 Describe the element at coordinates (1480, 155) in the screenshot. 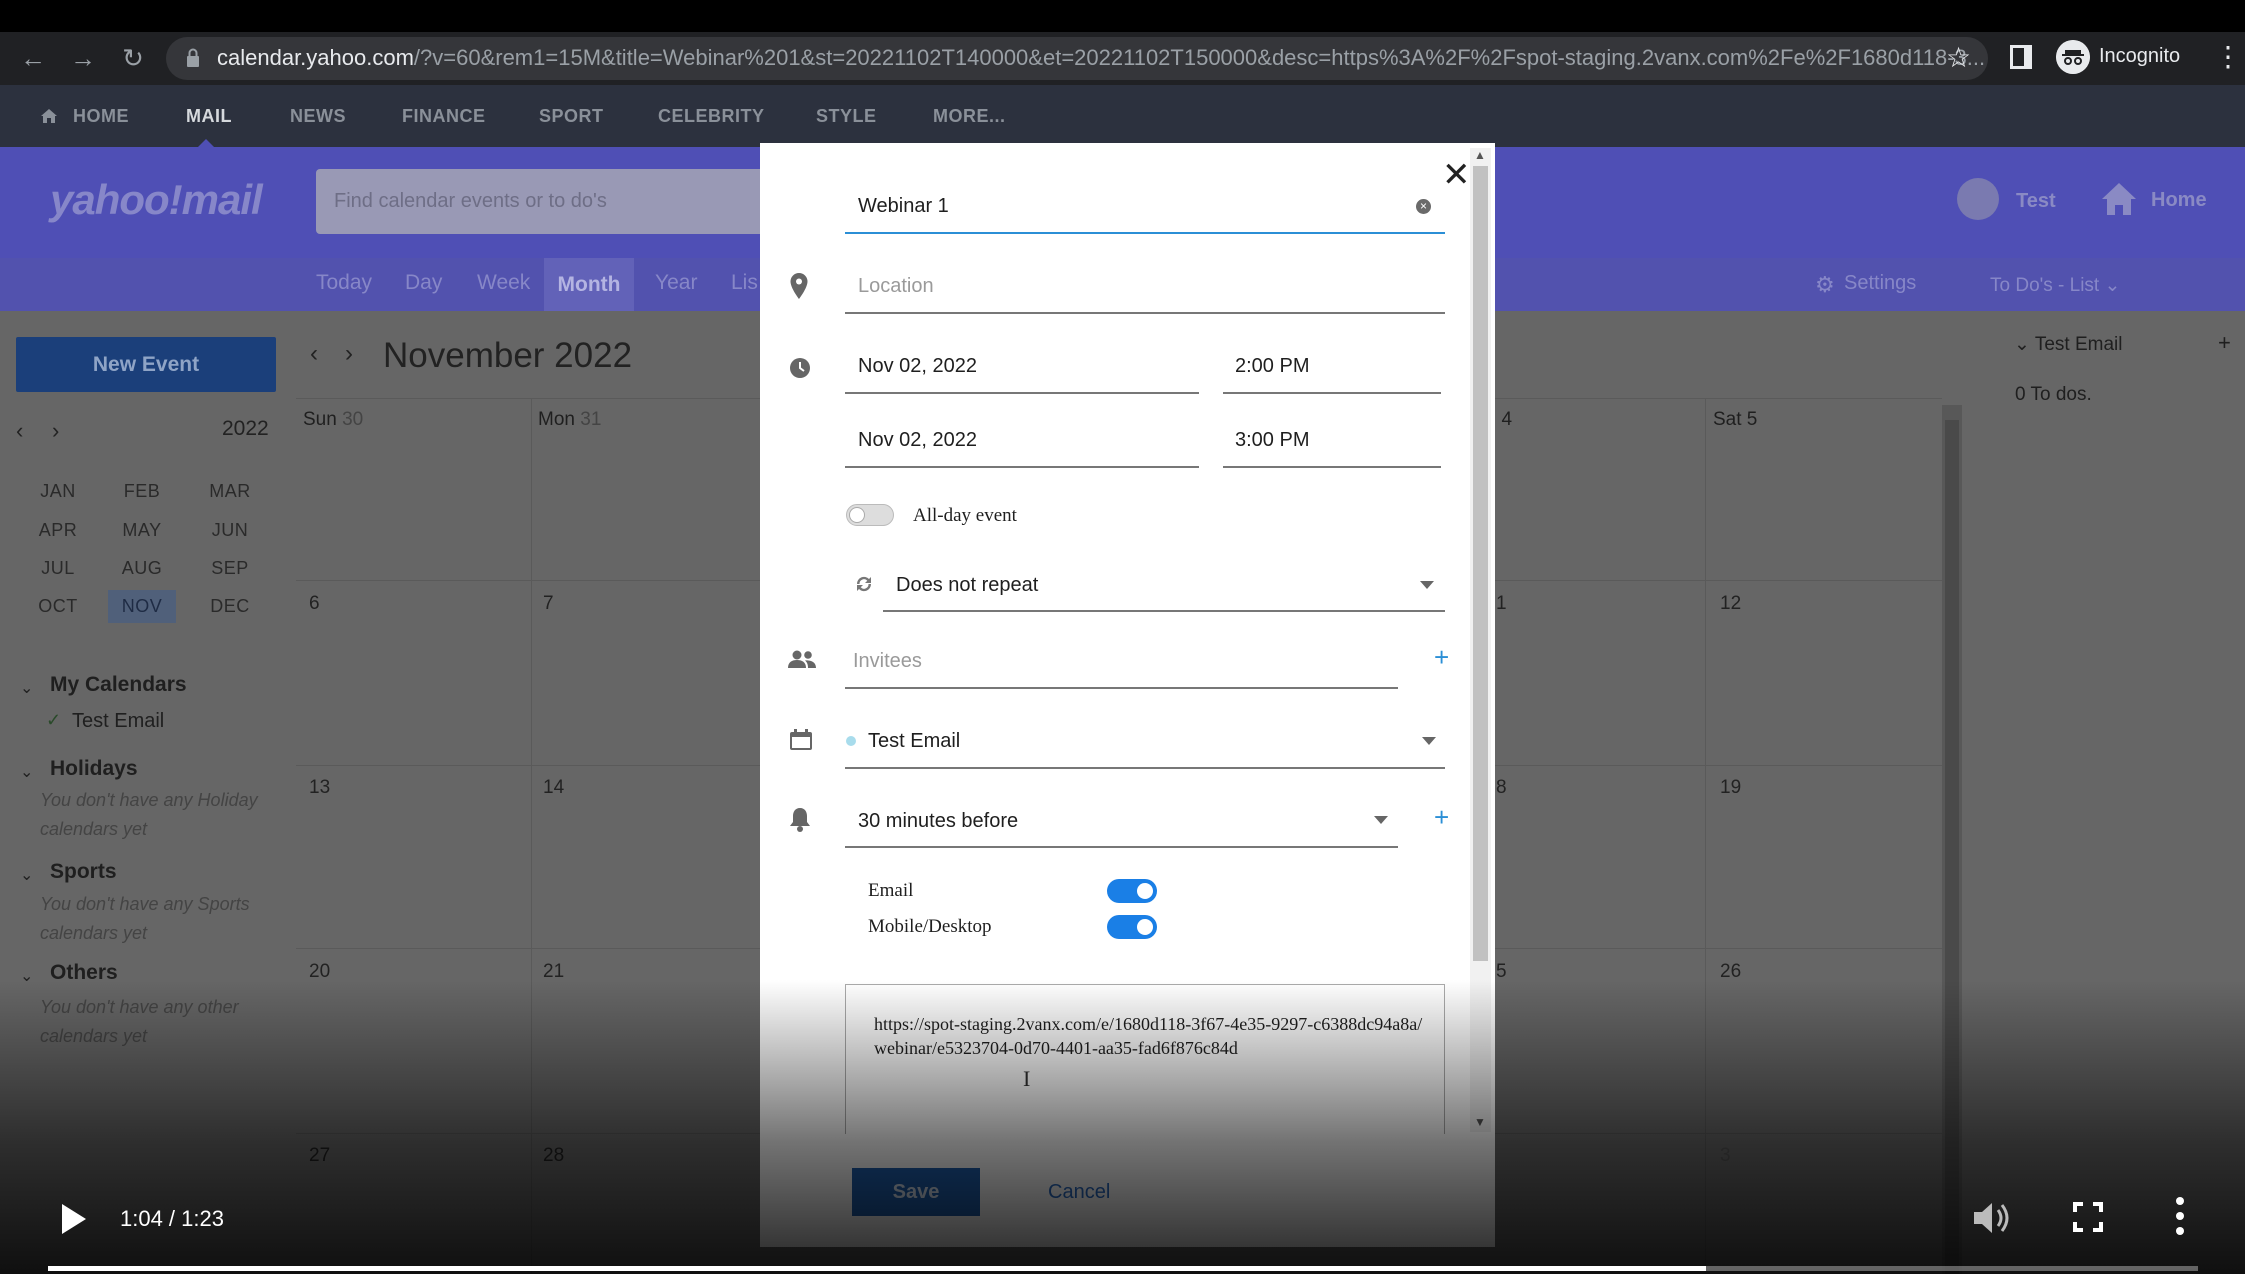

I see `scroll-up-icon: ▲` at that location.